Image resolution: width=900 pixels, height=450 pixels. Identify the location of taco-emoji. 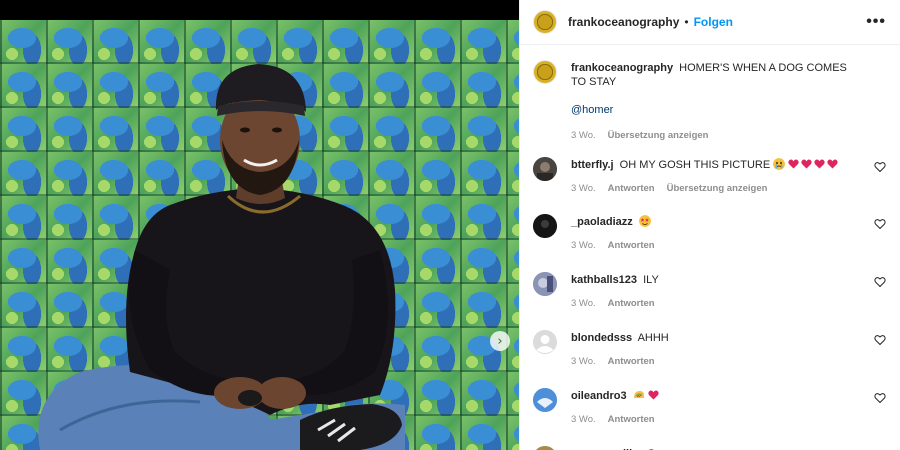
(639, 396).